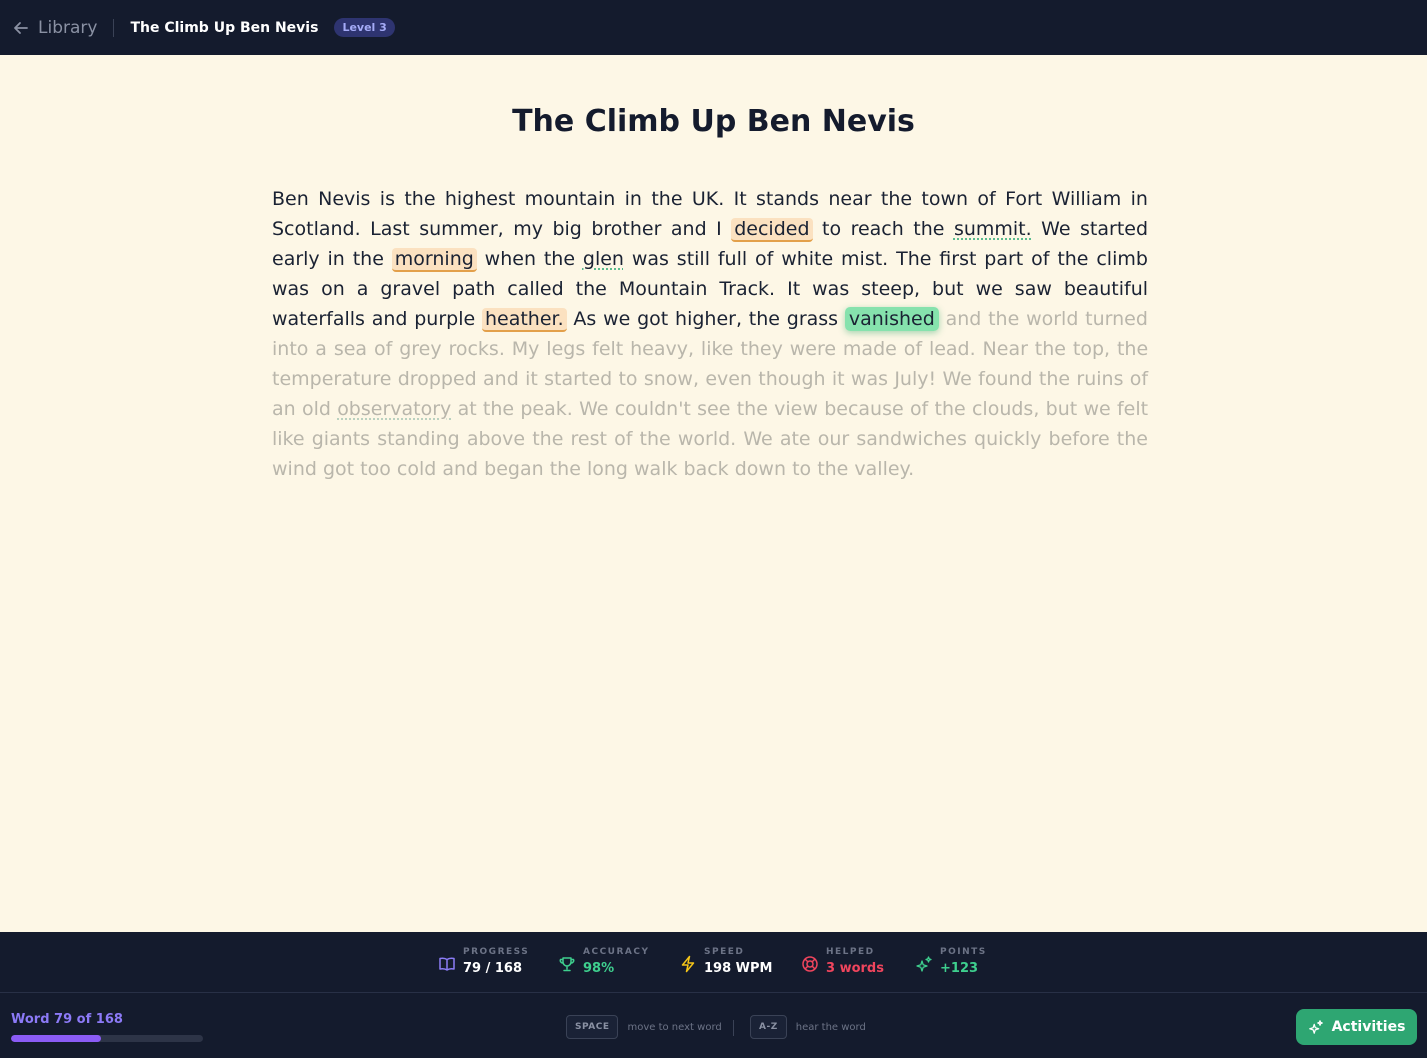  I want to click on story-word: The, so click(913, 259).